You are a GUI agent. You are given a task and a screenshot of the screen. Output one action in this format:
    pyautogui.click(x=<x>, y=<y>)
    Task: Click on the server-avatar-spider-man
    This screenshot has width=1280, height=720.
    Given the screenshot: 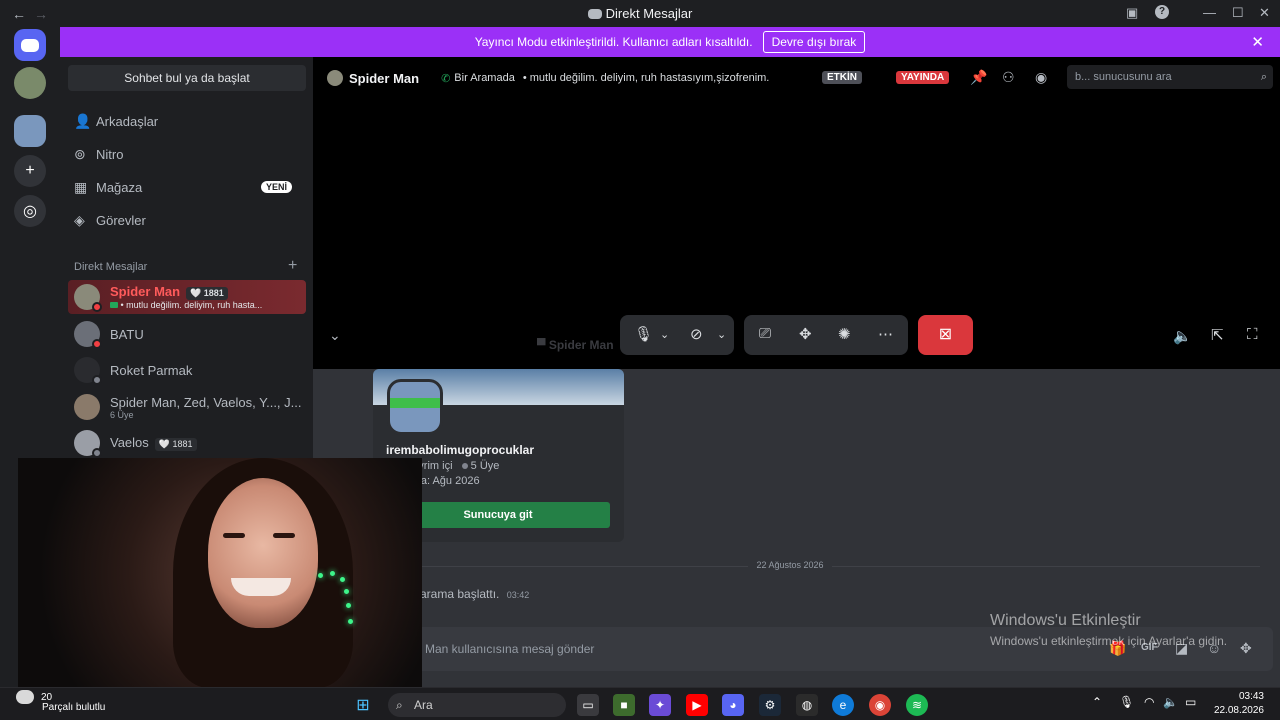 What is the action you would take?
    pyautogui.click(x=30, y=83)
    